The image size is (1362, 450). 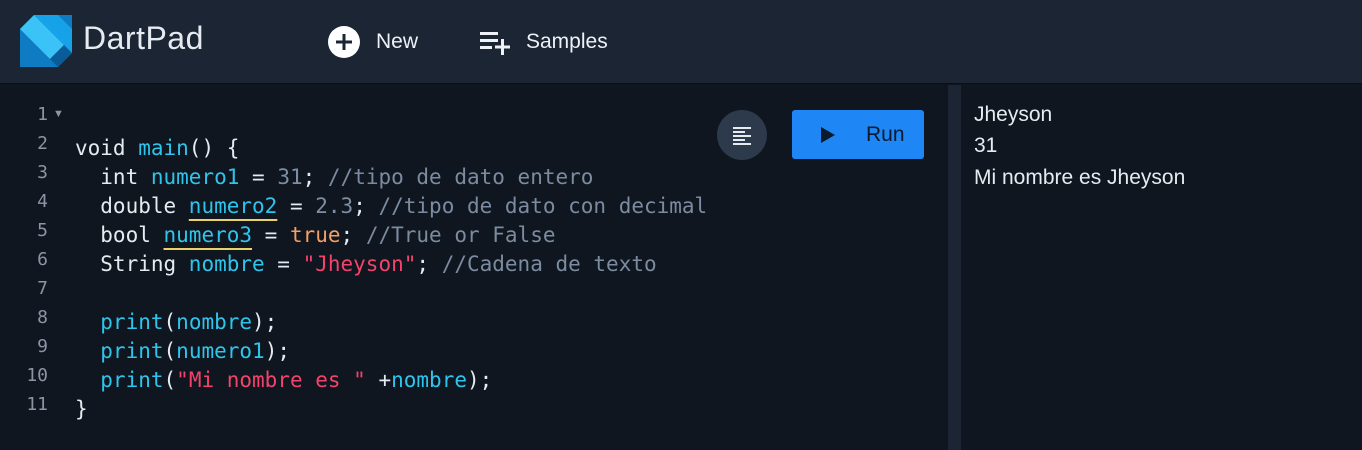 I want to click on code-line-7: print(nombre);, so click(x=138, y=306).